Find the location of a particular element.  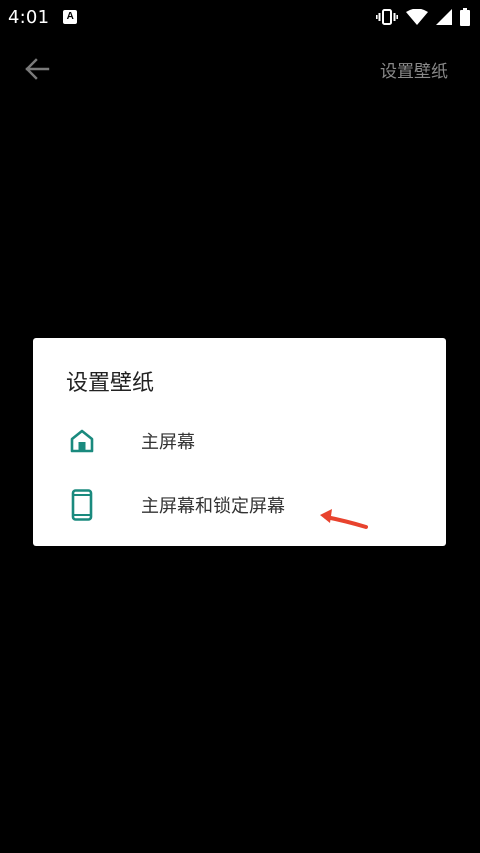

app-bar: 设置壁纸 is located at coordinates (240, 69).